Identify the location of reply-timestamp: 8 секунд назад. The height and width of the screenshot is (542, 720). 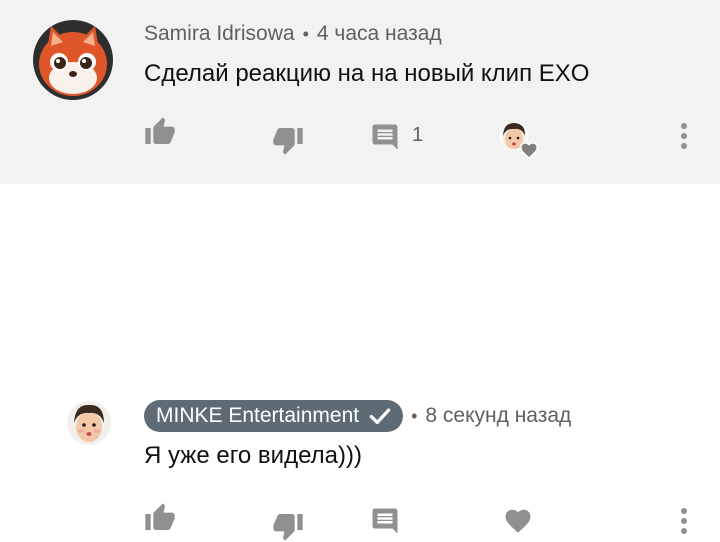
(498, 416).